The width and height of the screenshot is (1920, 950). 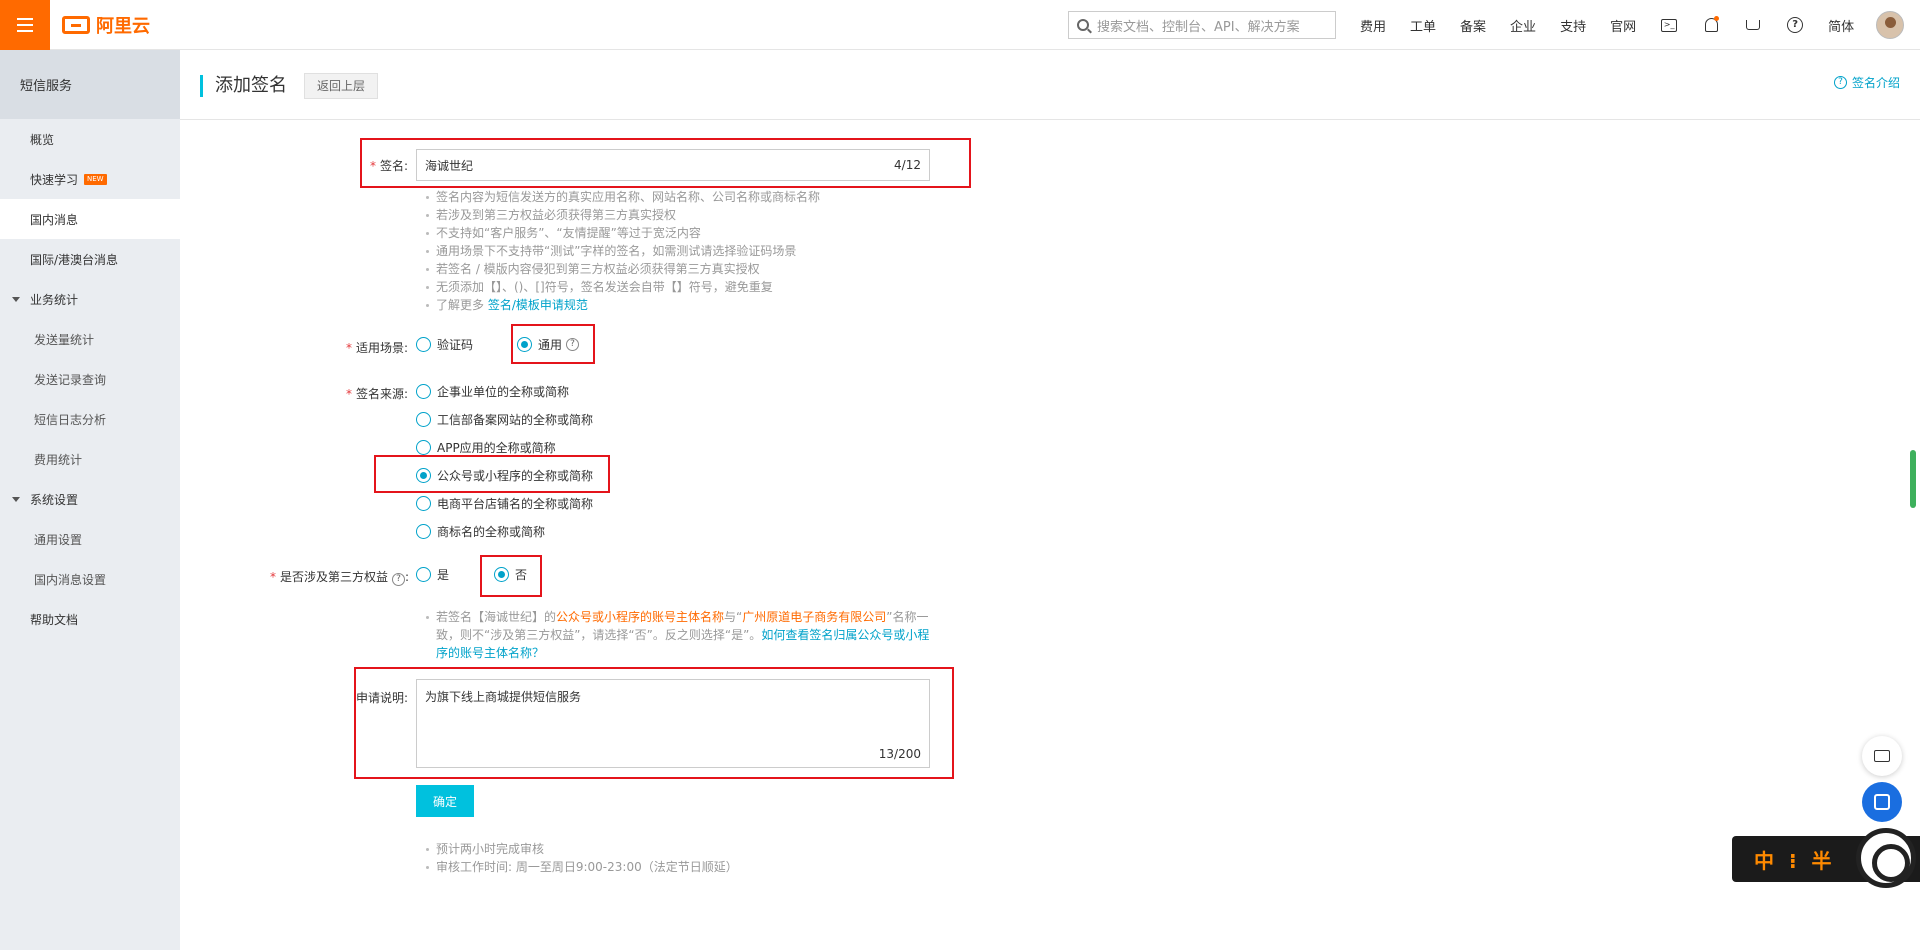 What do you see at coordinates (460, 305) in the screenshot?
I see `tip-more-prefix: 了解更多` at bounding box center [460, 305].